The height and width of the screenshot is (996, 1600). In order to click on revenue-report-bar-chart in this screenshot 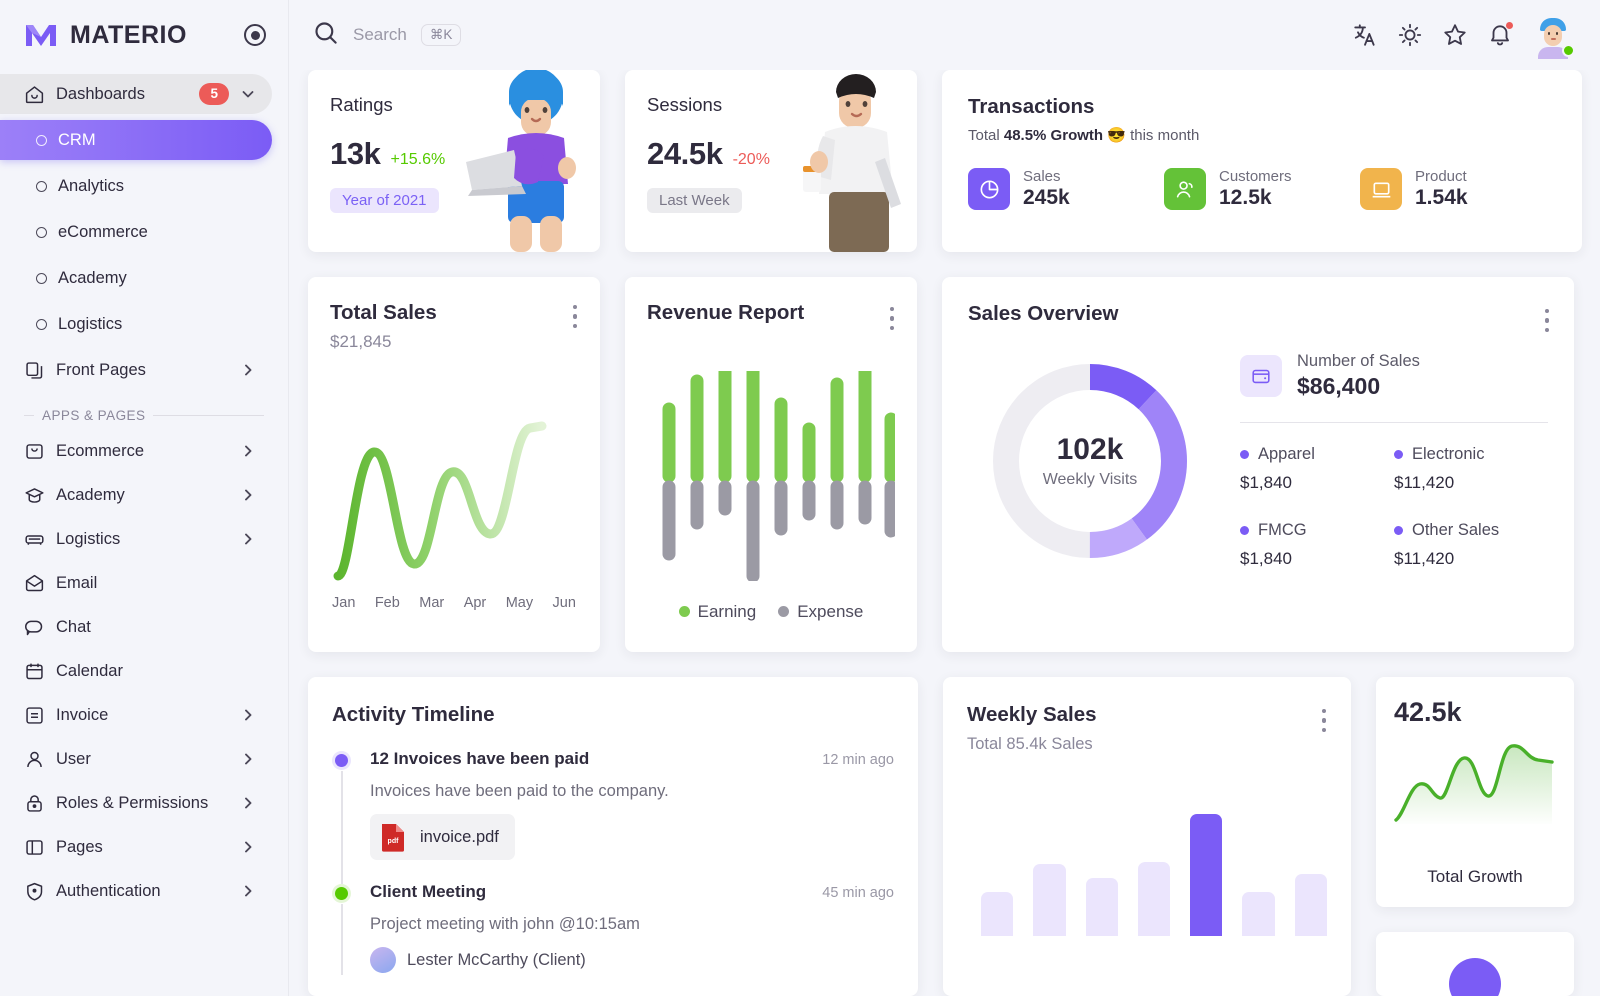, I will do `click(772, 464)`.